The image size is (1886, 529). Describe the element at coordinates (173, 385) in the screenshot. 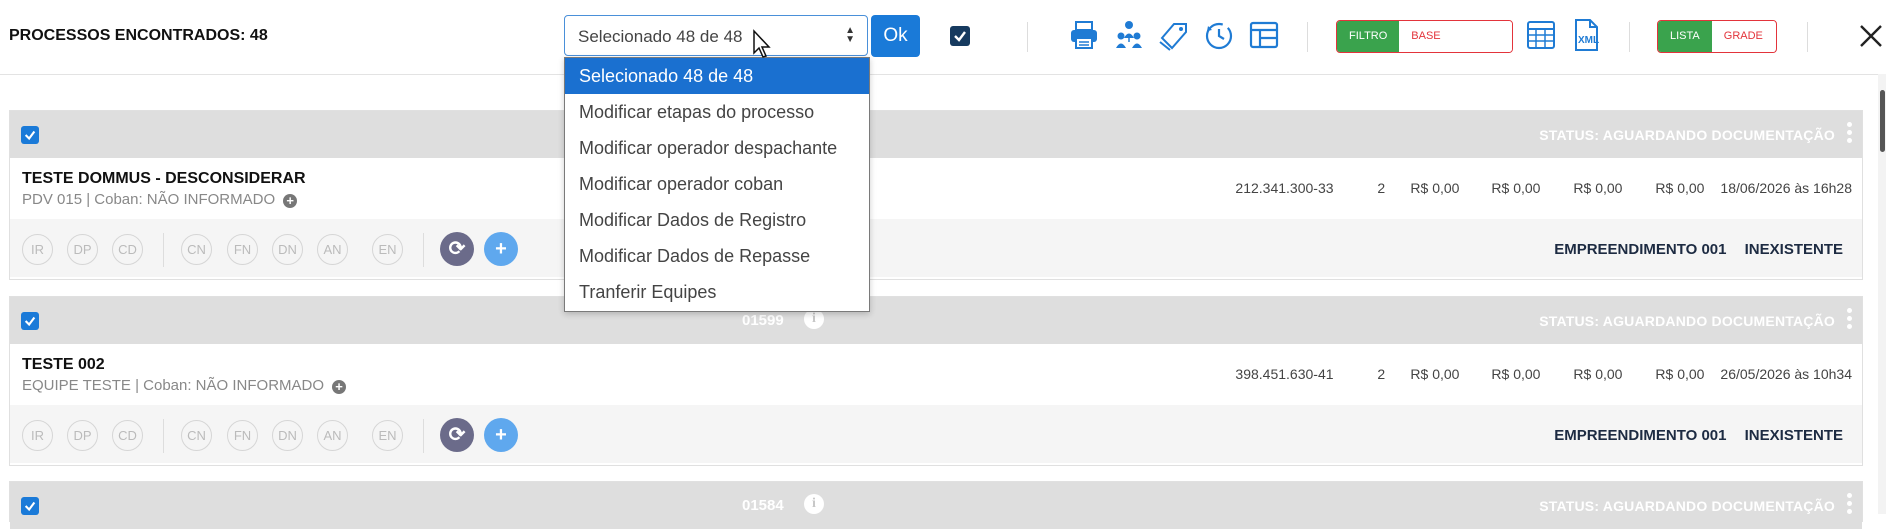

I see `subtitle-text: EQUIPE TESTE | Coban: NÃO INFORMADO` at that location.